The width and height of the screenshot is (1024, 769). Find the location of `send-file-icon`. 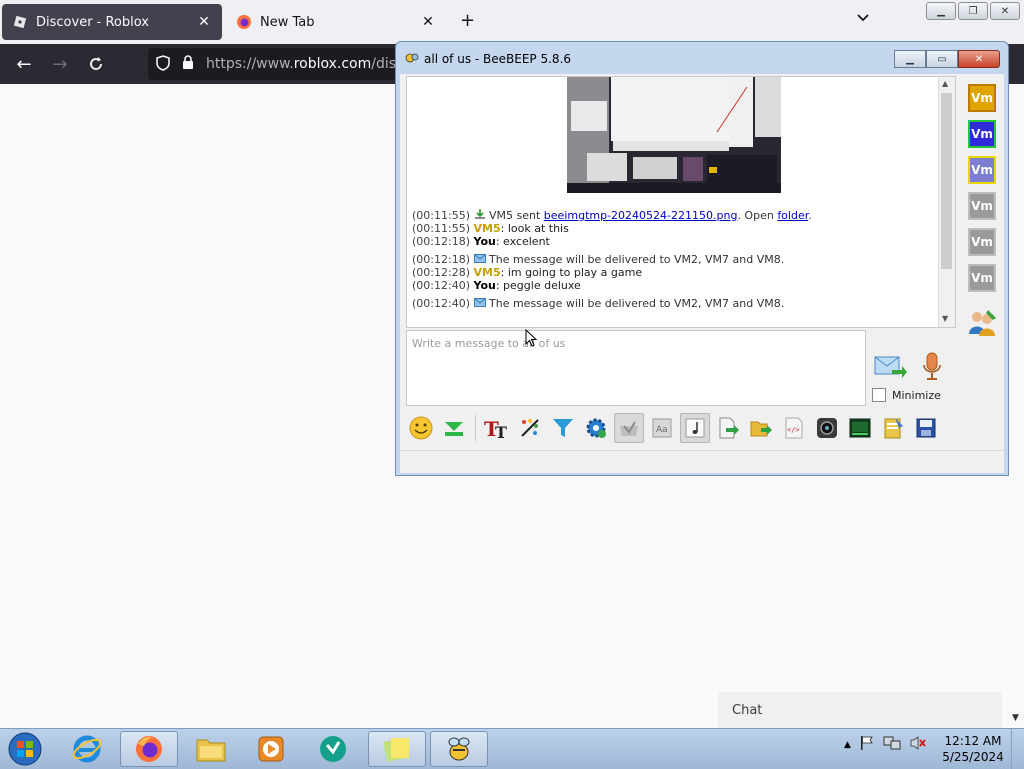

send-file-icon is located at coordinates (728, 428).